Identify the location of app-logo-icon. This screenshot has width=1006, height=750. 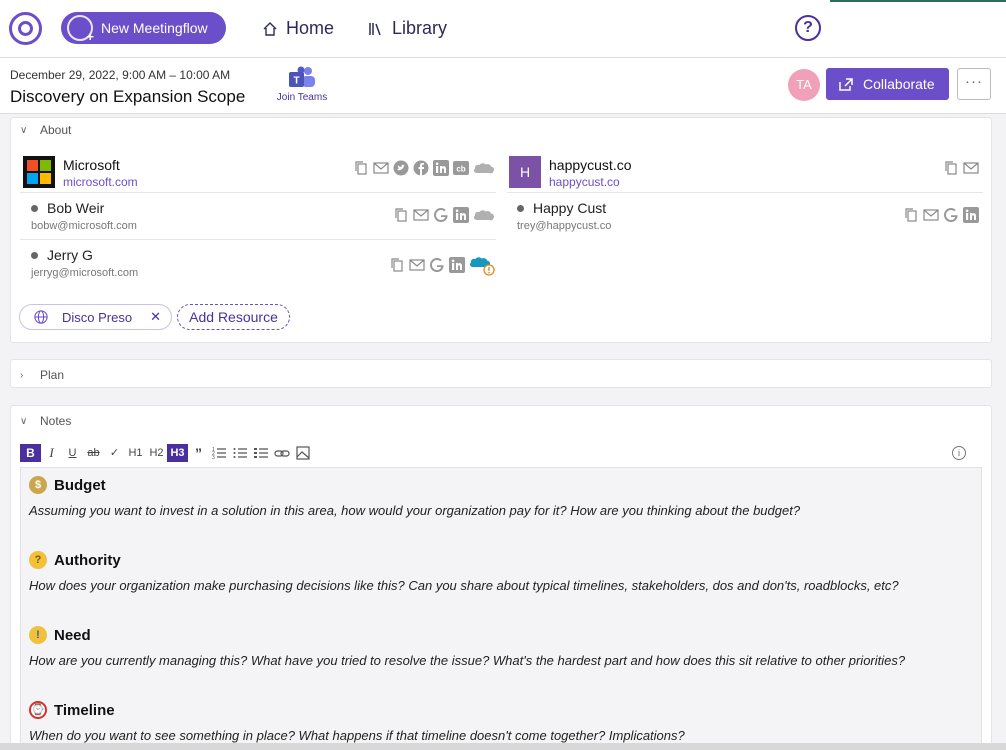
(25, 28).